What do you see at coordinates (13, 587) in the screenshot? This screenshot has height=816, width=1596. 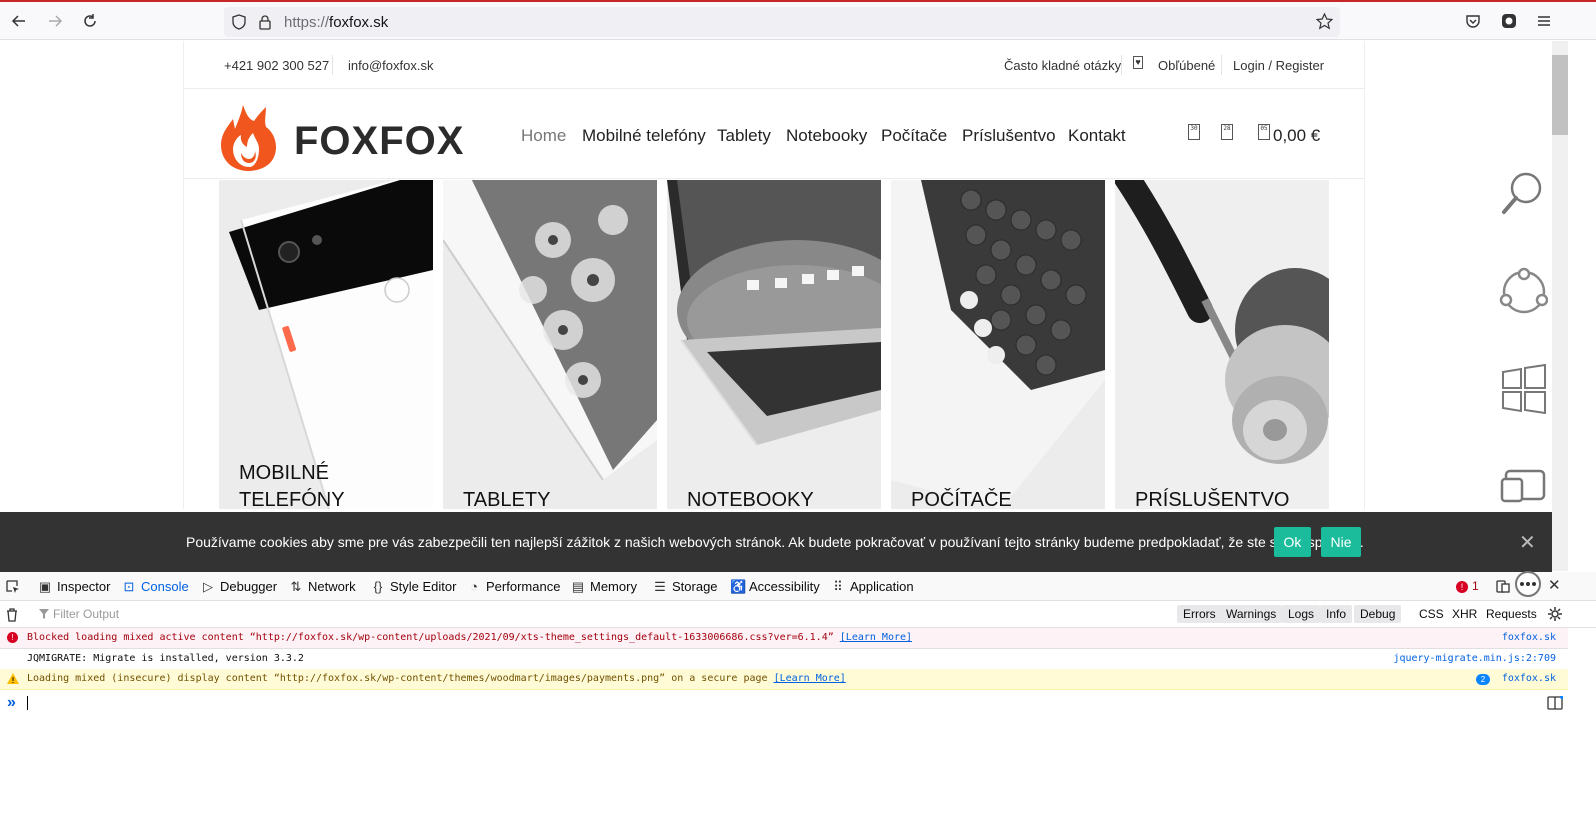 I see `element-picker-icon` at bounding box center [13, 587].